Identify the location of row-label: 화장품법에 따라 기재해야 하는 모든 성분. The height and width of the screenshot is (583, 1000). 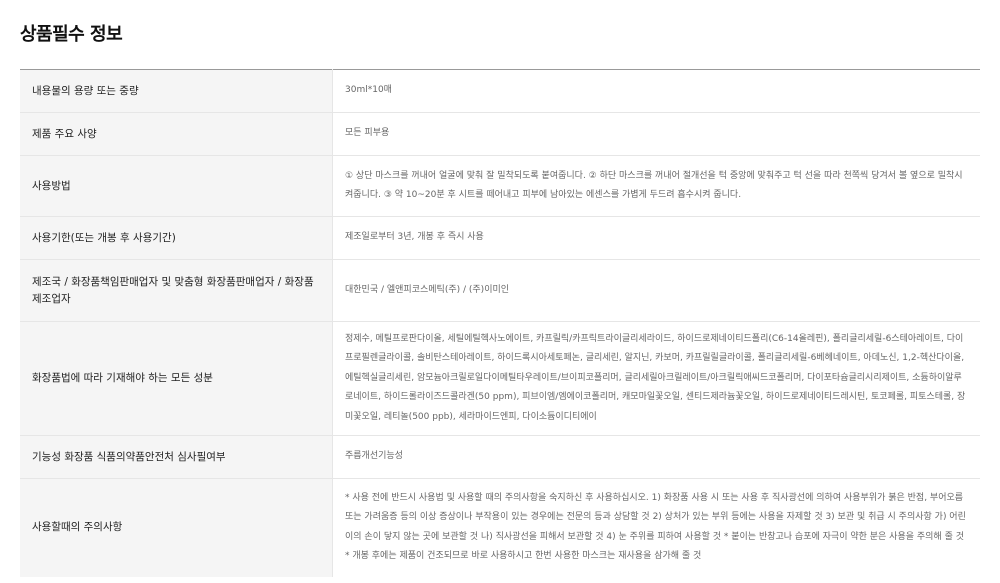
(176, 378).